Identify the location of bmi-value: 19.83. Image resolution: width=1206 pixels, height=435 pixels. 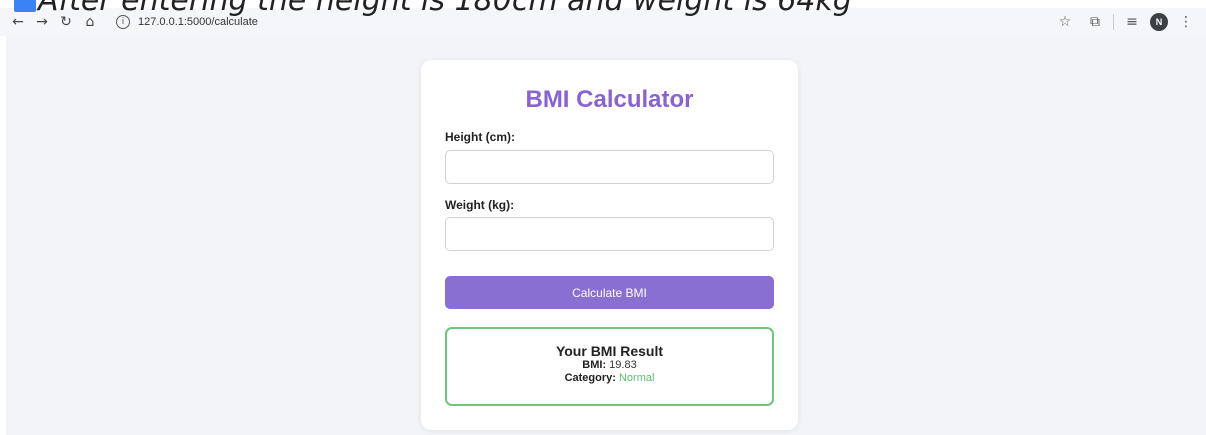
(623, 365).